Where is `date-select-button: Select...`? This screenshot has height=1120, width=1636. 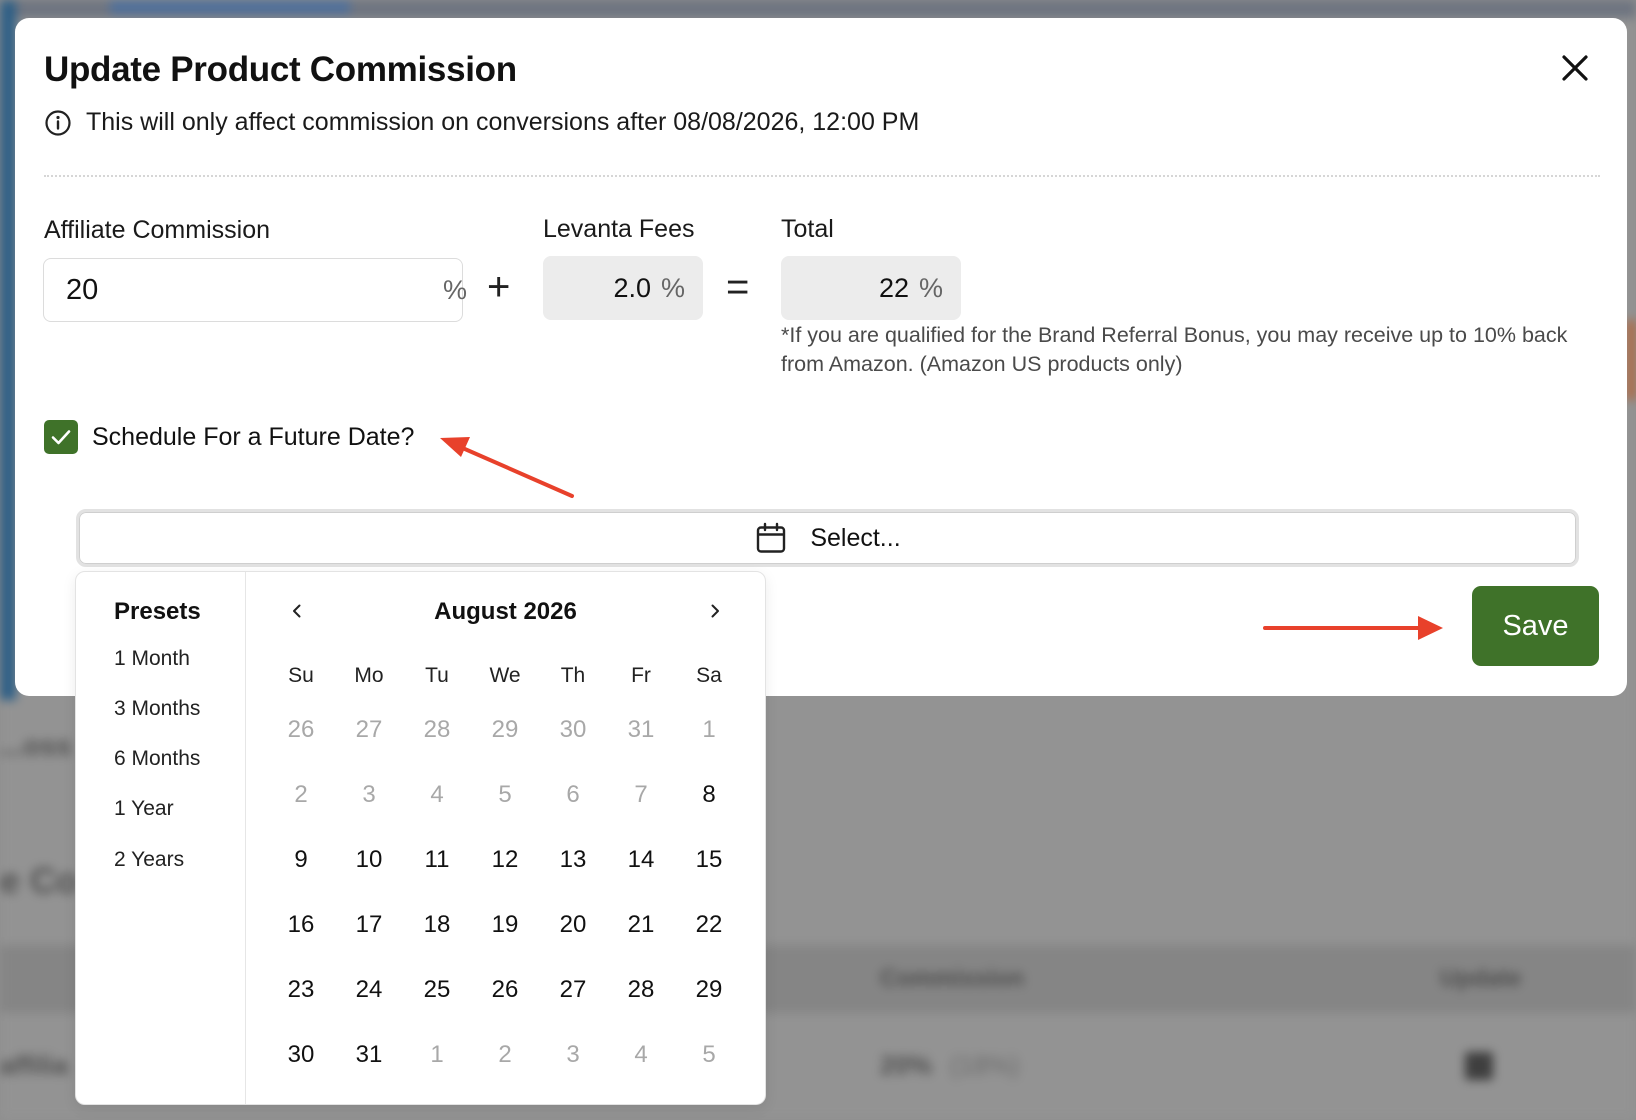
date-select-button: Select... is located at coordinates (827, 538).